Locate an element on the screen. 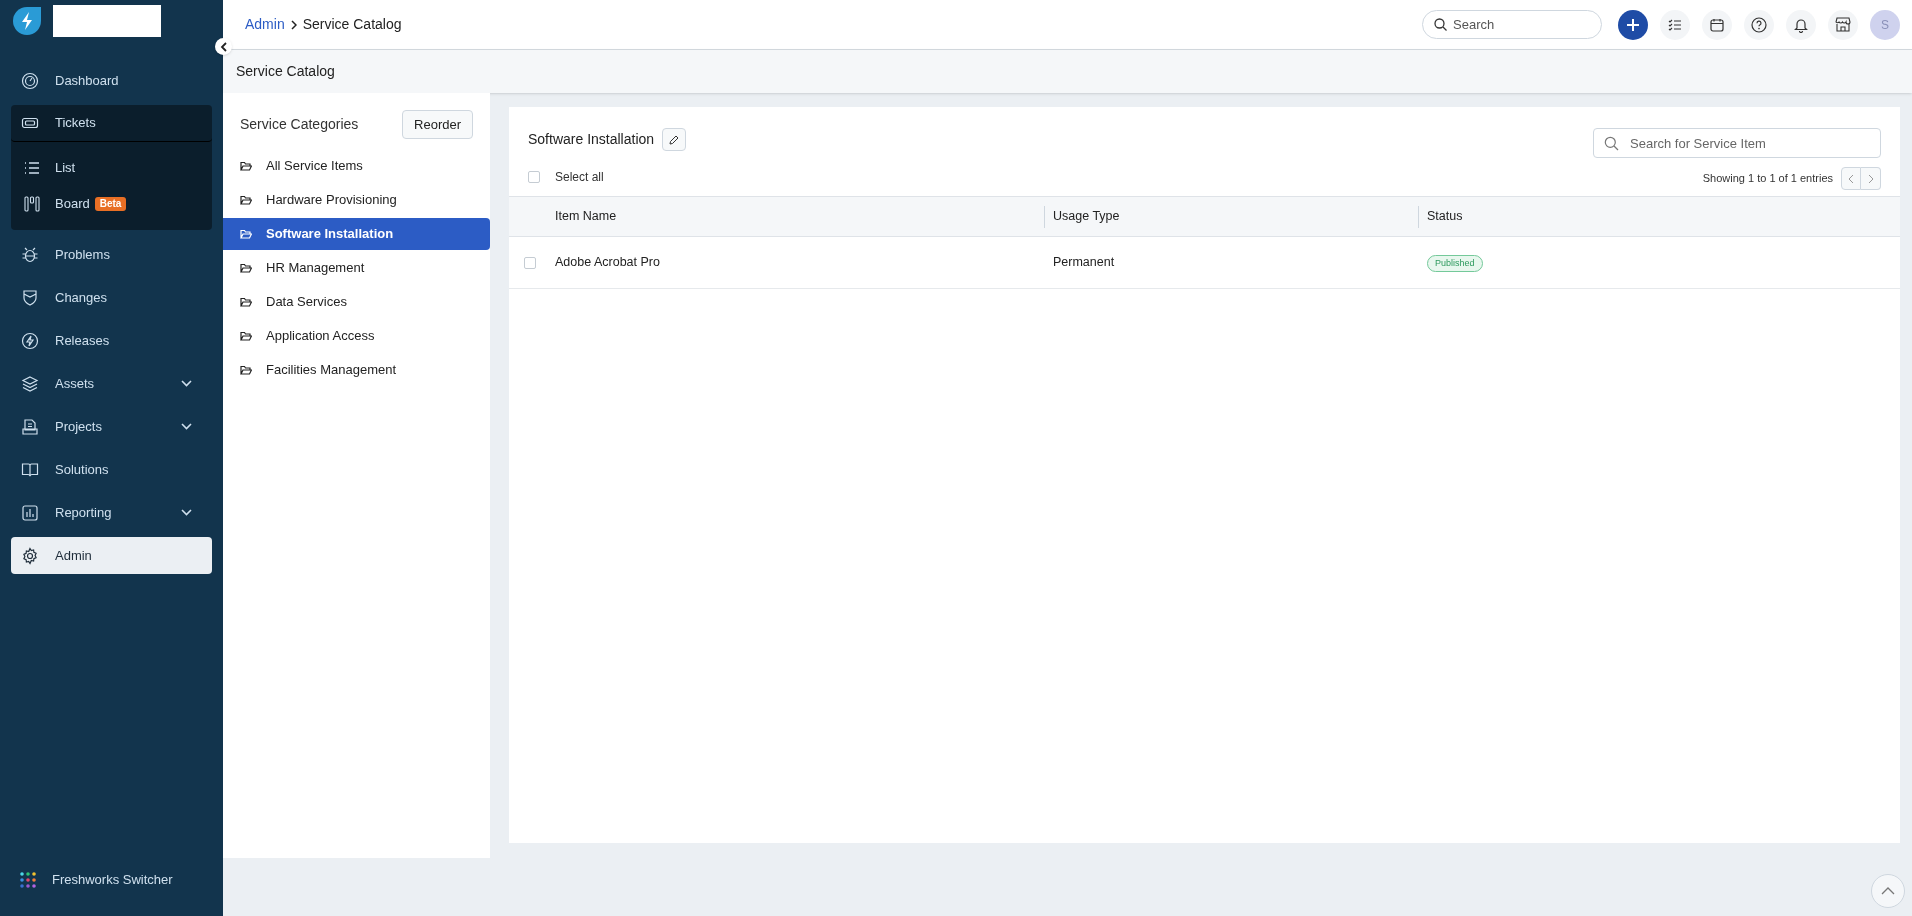 The height and width of the screenshot is (916, 1912). sidebar-item: Dashboard is located at coordinates (111, 80).